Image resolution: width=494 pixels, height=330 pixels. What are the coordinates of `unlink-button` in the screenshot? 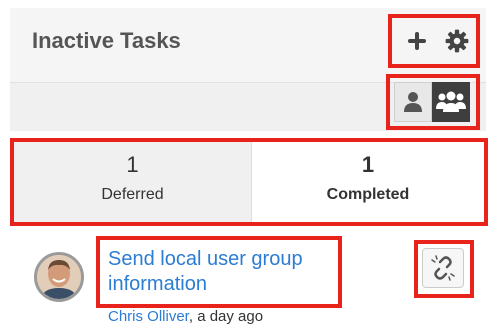 It's located at (443, 268).